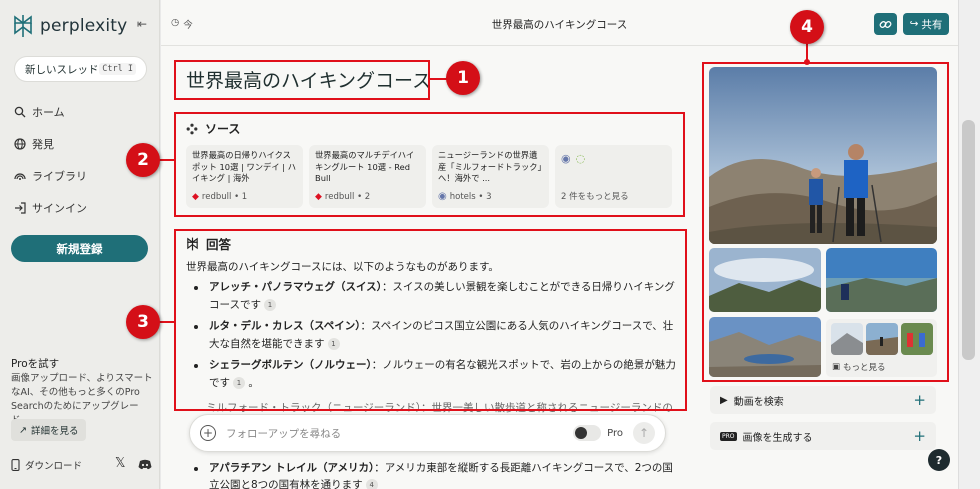 This screenshot has width=980, height=489. What do you see at coordinates (143, 322) in the screenshot?
I see `annotation-badge-3: 3` at bounding box center [143, 322].